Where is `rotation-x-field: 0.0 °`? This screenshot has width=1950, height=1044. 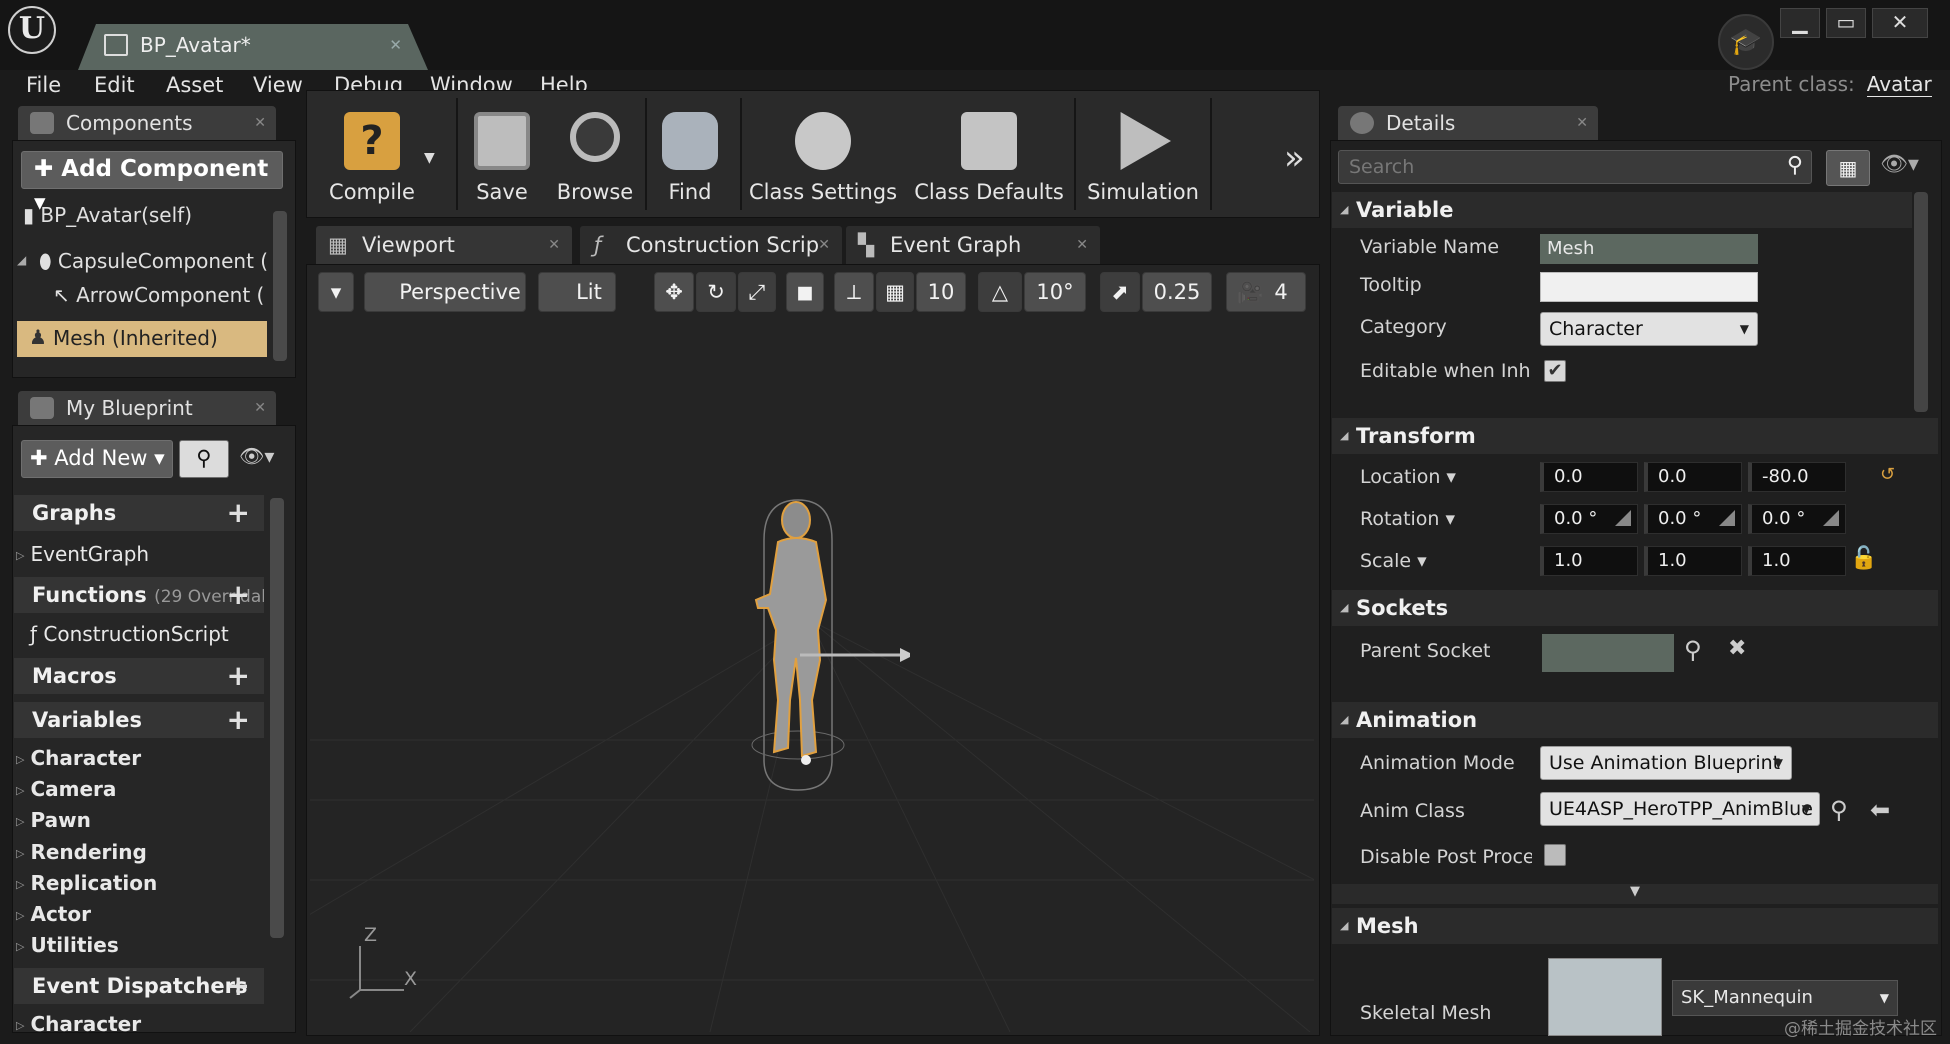
rotation-x-field: 0.0 ° is located at coordinates (1589, 519).